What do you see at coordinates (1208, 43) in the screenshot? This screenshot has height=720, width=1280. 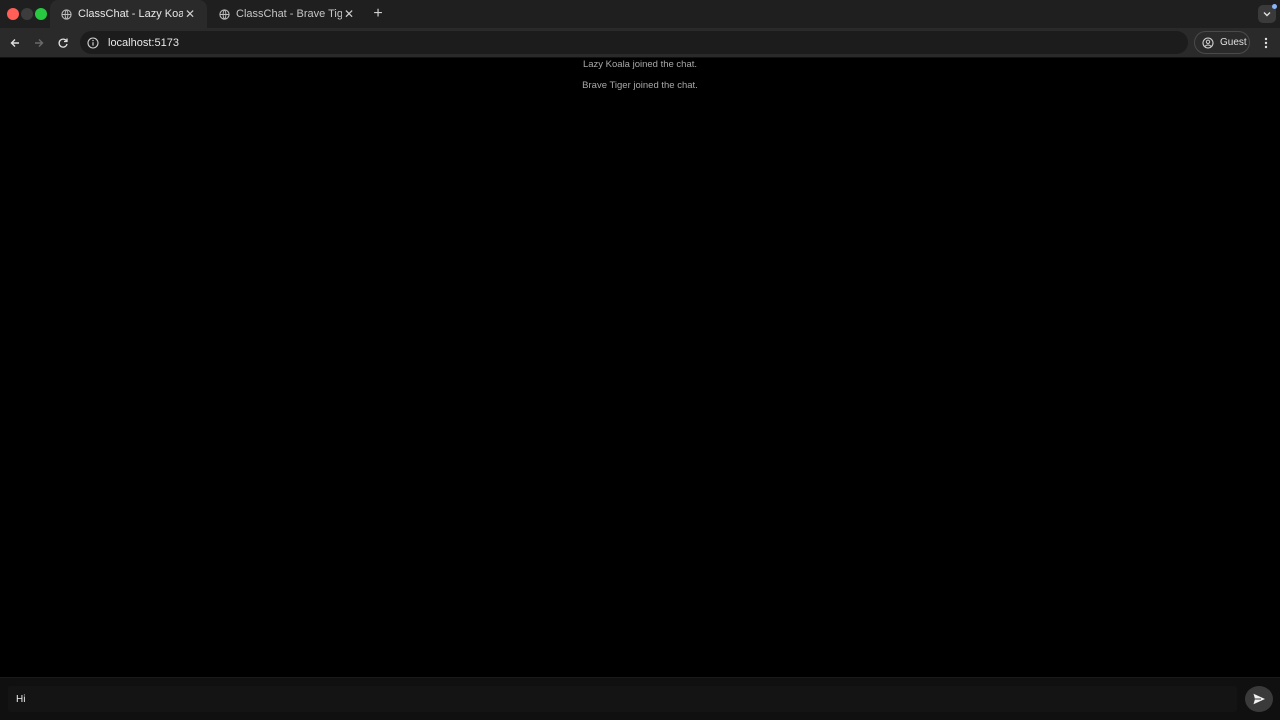 I see `person-icon` at bounding box center [1208, 43].